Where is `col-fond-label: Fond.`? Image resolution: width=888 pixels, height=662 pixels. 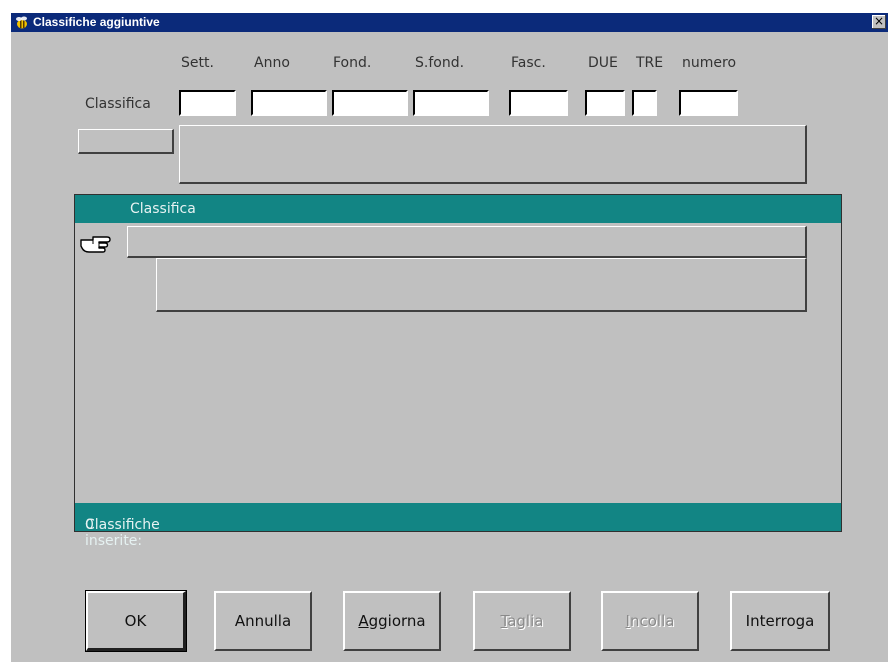 col-fond-label: Fond. is located at coordinates (352, 63).